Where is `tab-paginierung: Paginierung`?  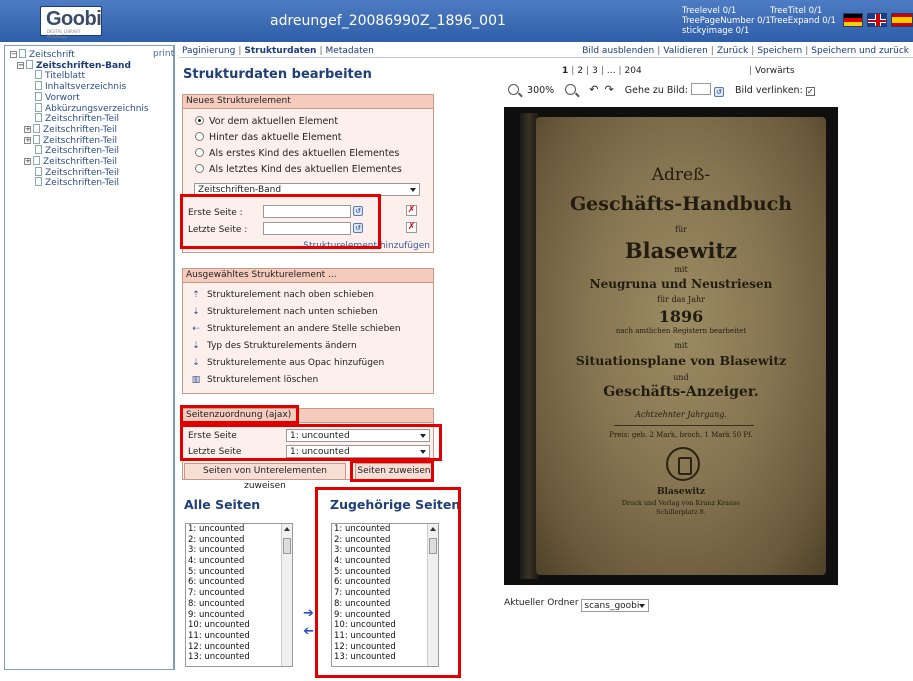 tab-paginierung: Paginierung is located at coordinates (208, 51).